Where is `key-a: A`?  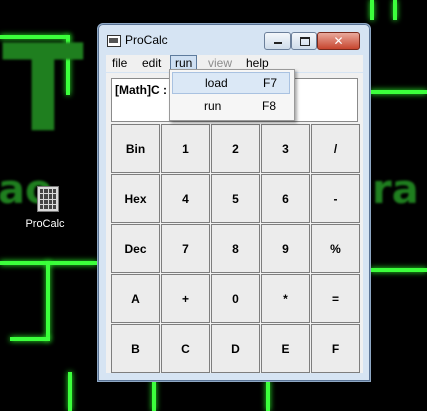
key-a: A is located at coordinates (135, 298).